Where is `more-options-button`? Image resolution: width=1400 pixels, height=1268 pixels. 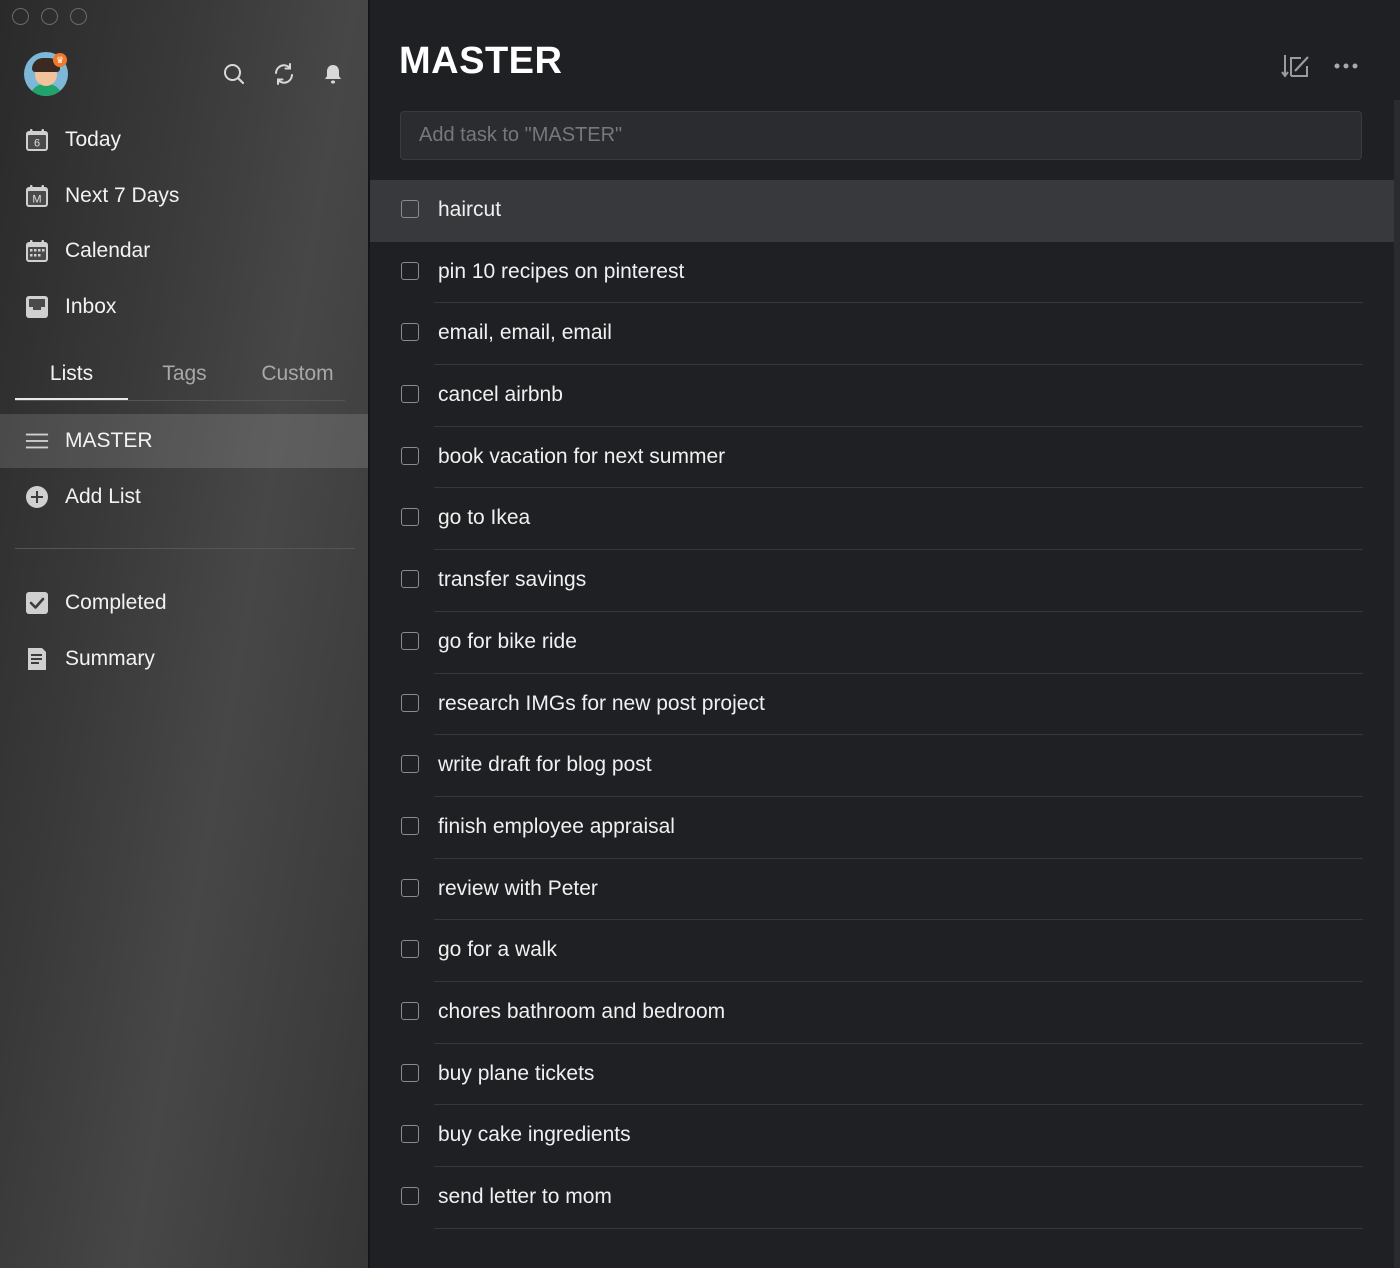
more-options-button is located at coordinates (1346, 66).